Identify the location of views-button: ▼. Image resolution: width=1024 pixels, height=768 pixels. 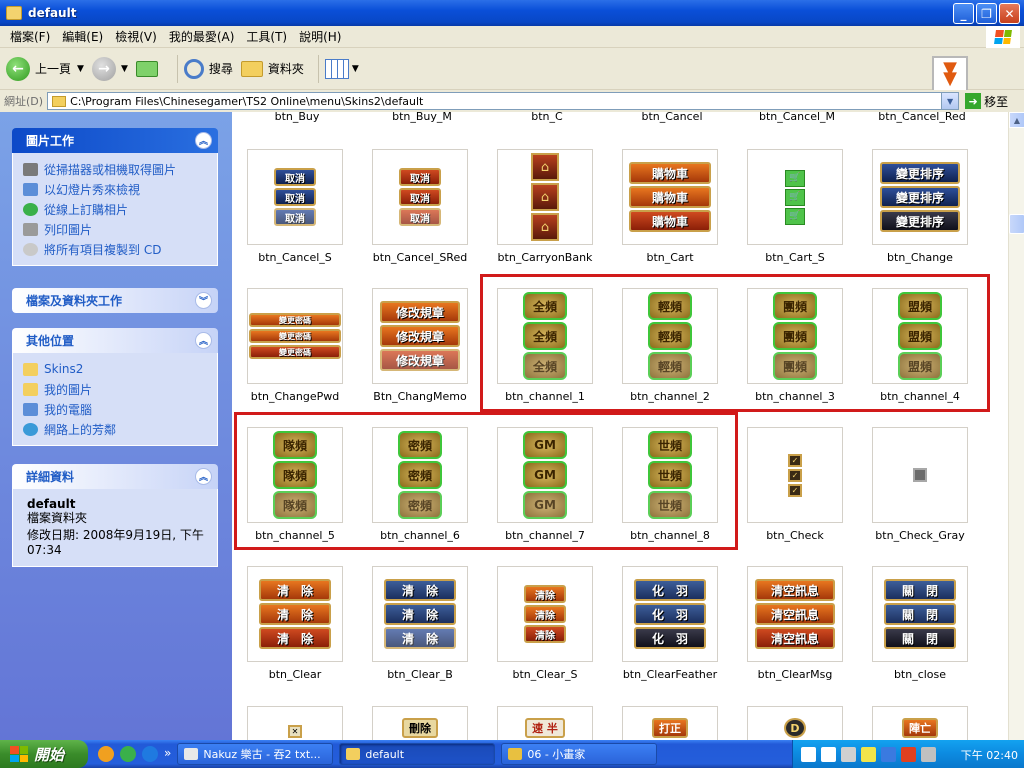
(341, 68).